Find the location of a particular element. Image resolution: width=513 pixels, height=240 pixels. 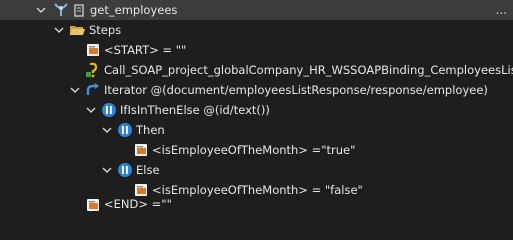

sequence-icon is located at coordinates (61, 10).